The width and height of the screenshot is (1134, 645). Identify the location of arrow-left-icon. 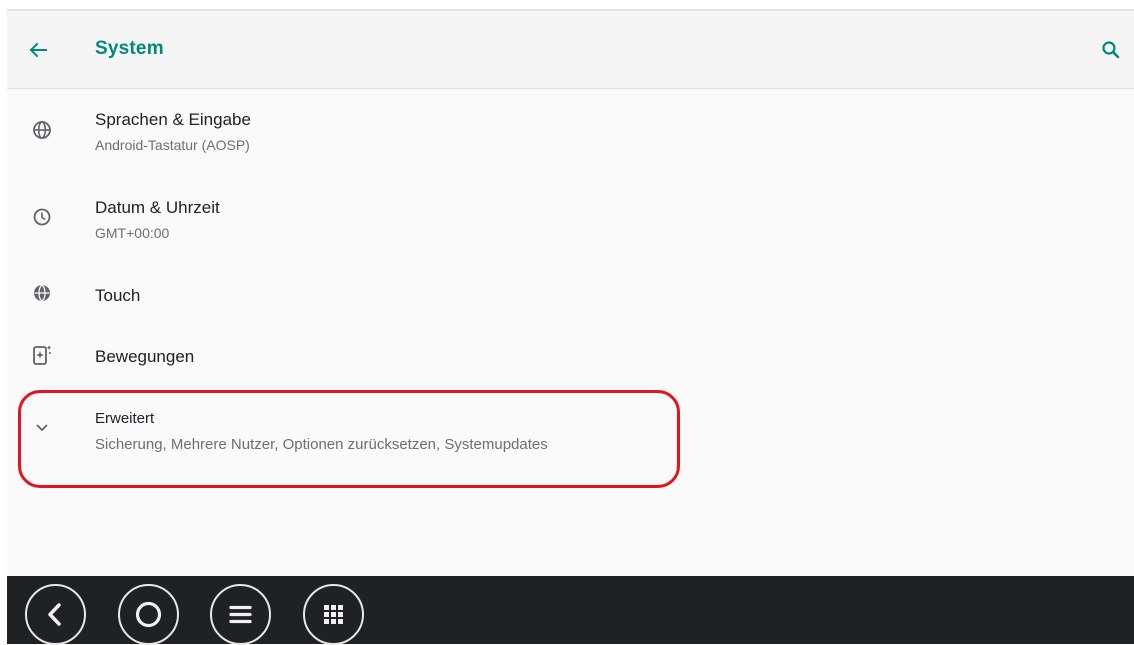
(38, 50).